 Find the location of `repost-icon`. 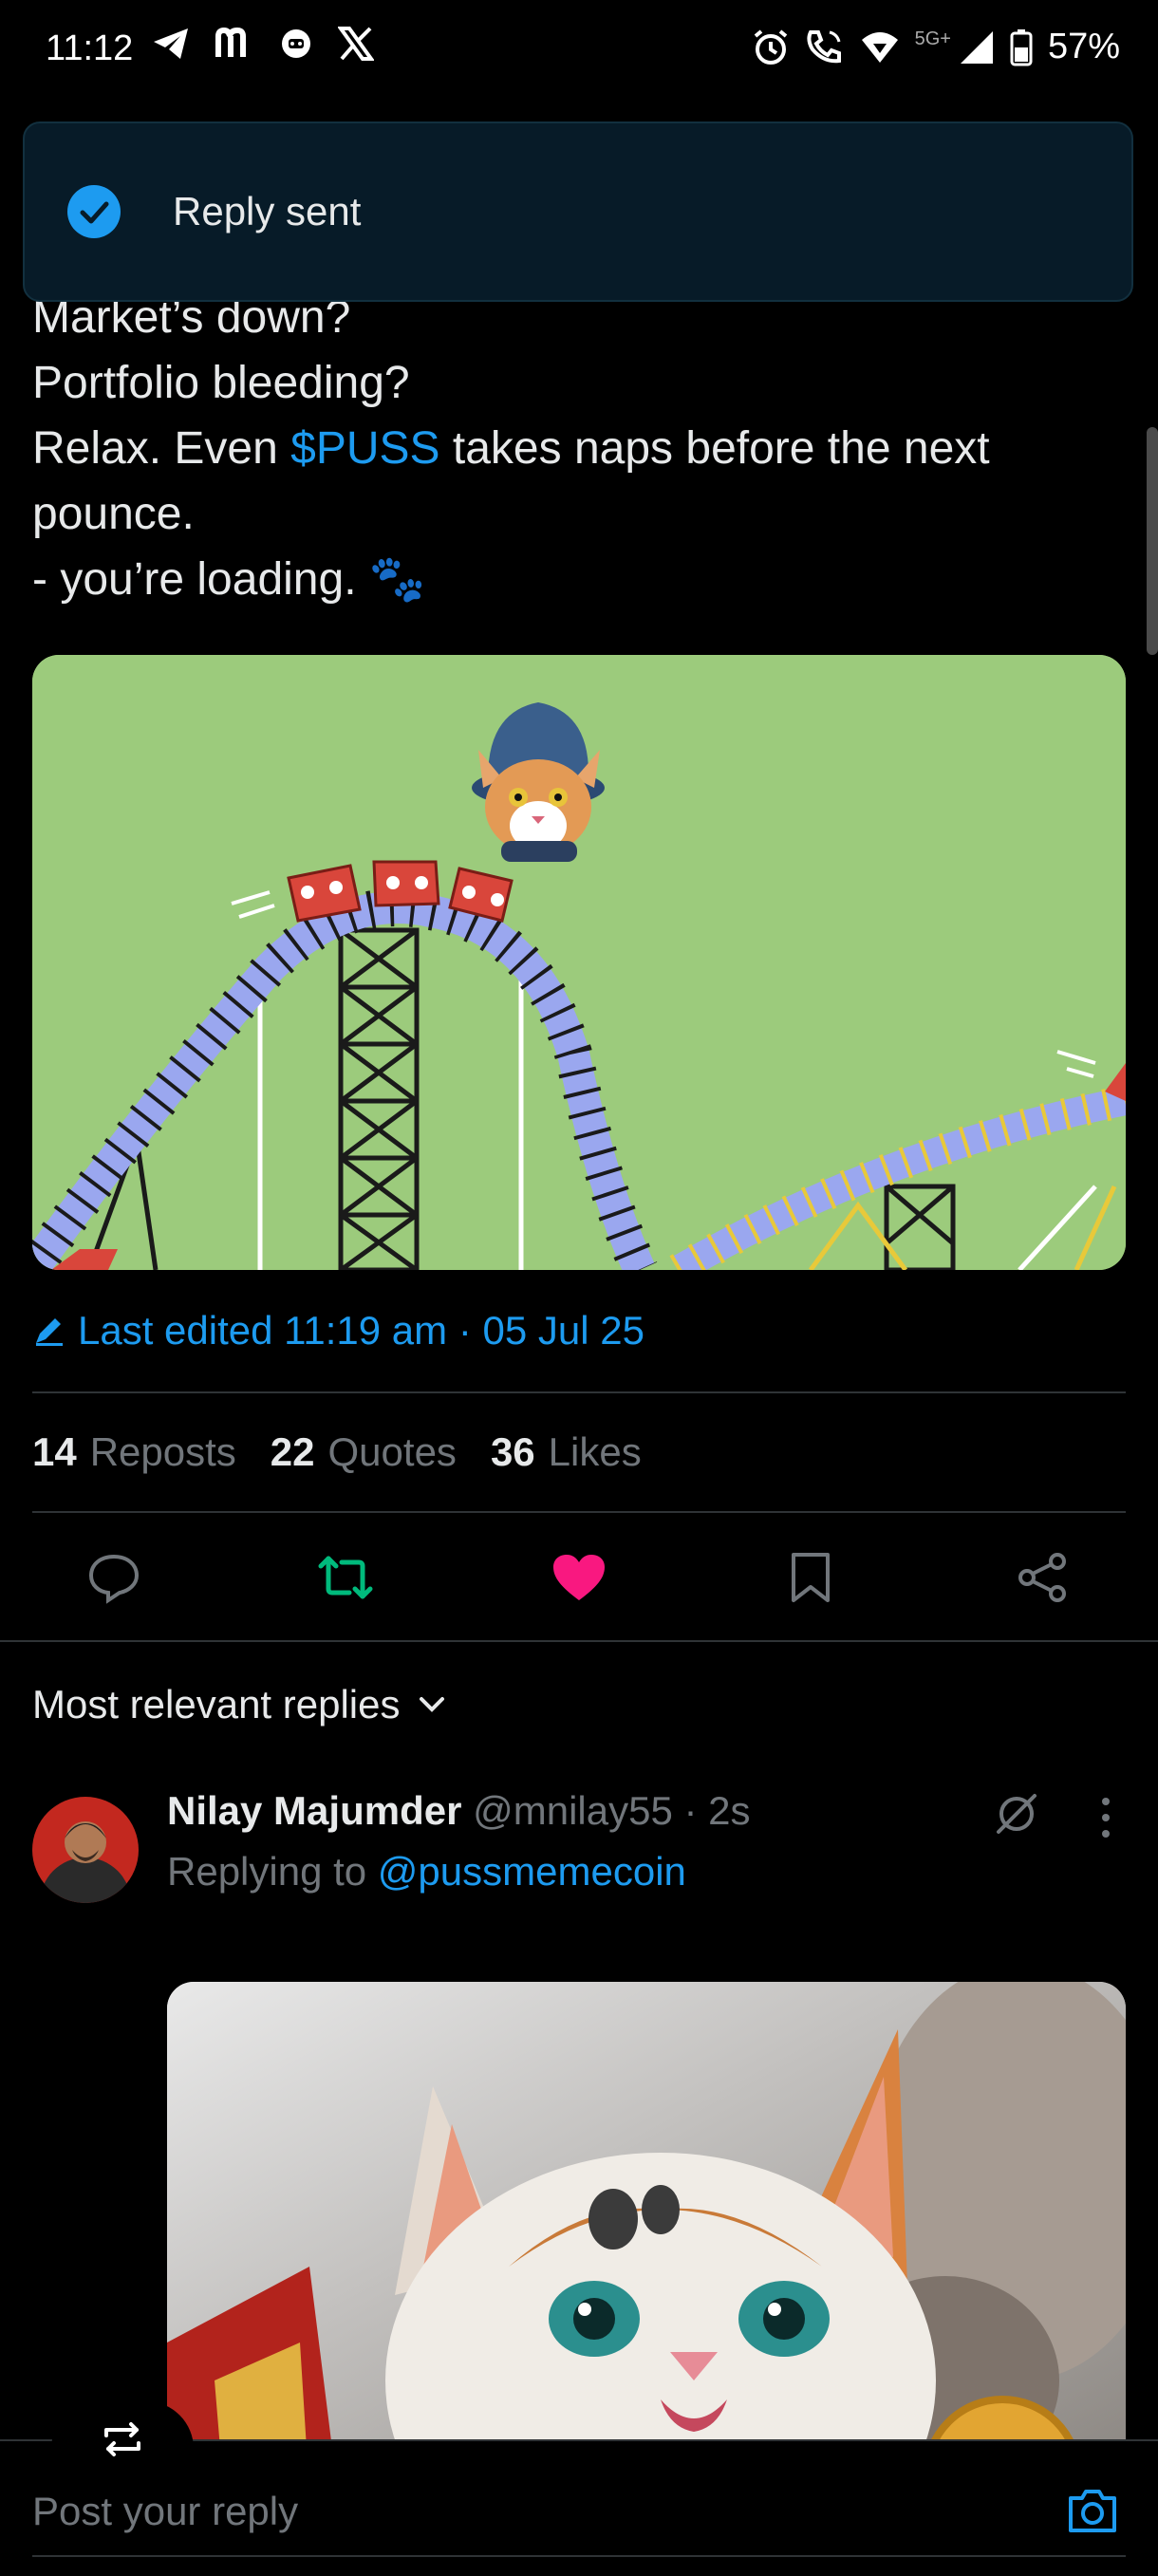

repost-icon is located at coordinates (345, 1578).